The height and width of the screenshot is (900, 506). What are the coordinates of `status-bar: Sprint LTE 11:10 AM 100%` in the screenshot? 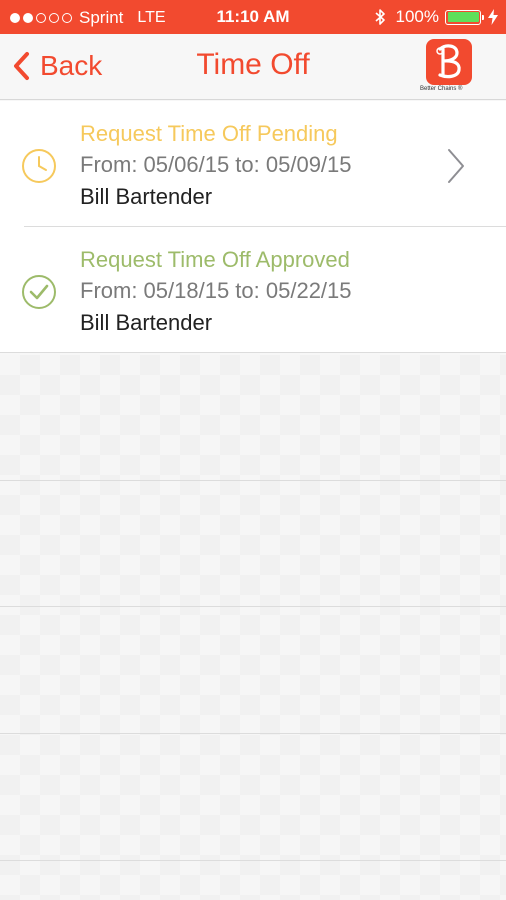 It's located at (253, 17).